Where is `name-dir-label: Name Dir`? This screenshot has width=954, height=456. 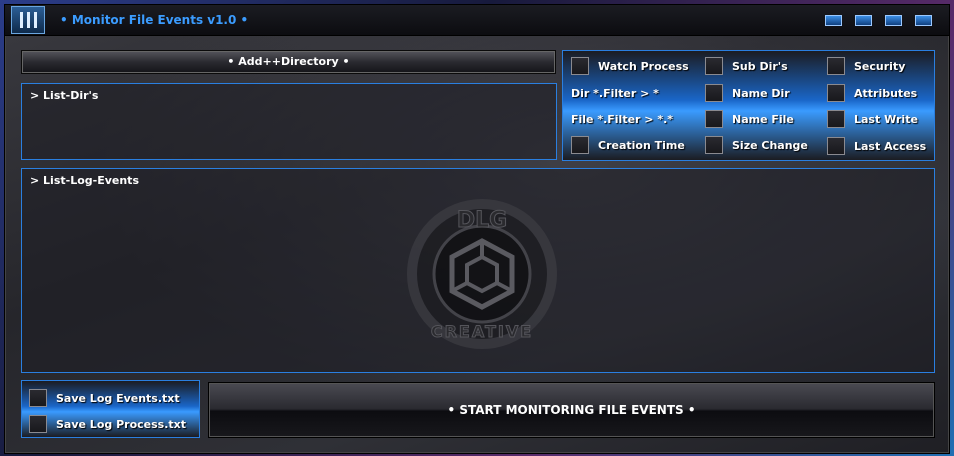 name-dir-label: Name Dir is located at coordinates (761, 93).